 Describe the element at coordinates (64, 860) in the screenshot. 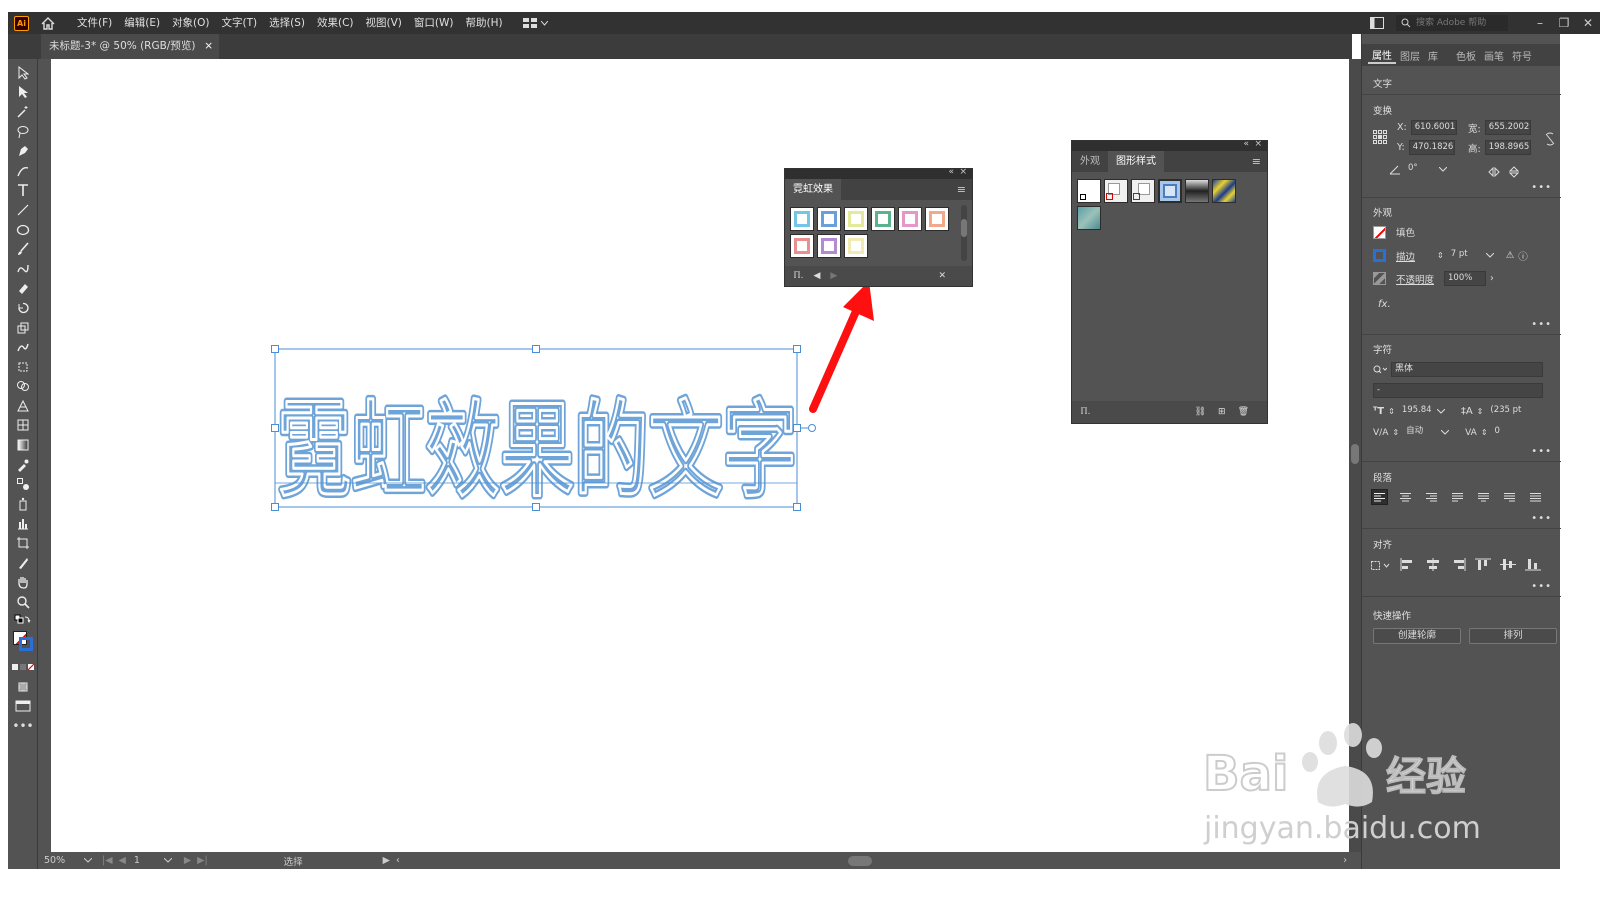

I see `zoom-level: 50%` at that location.